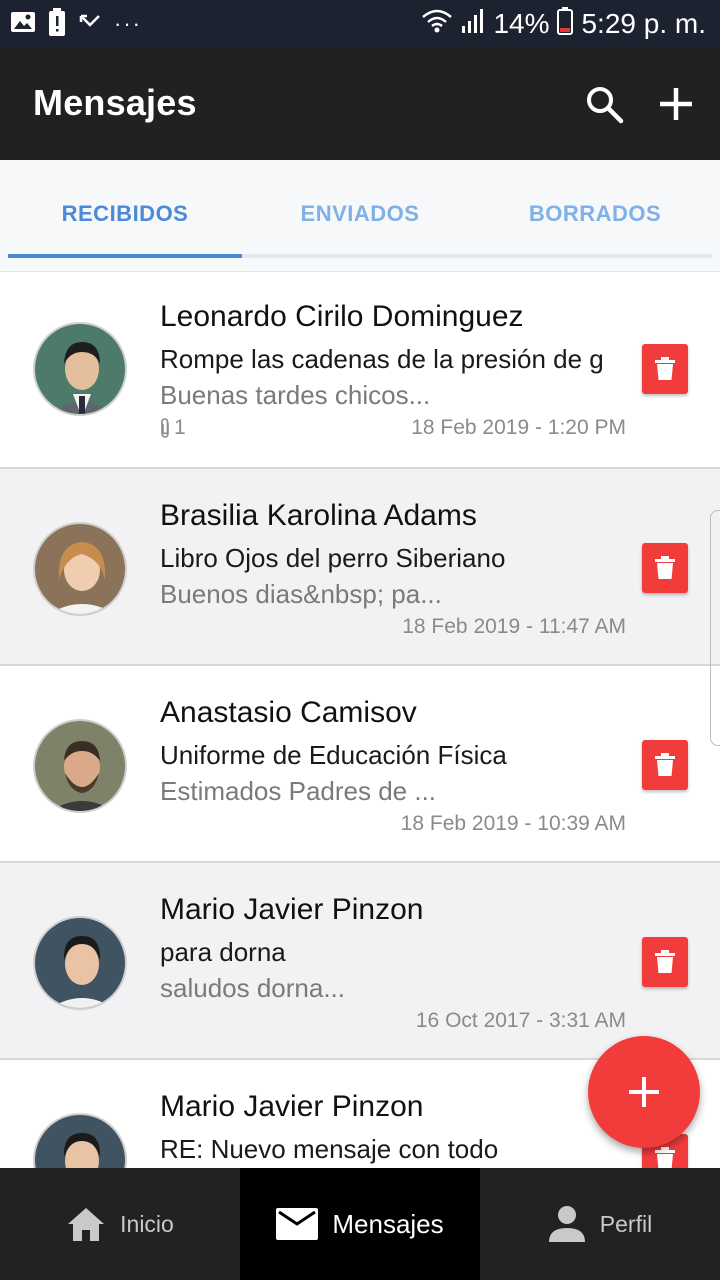  I want to click on battery-alert-icon, so click(57, 24).